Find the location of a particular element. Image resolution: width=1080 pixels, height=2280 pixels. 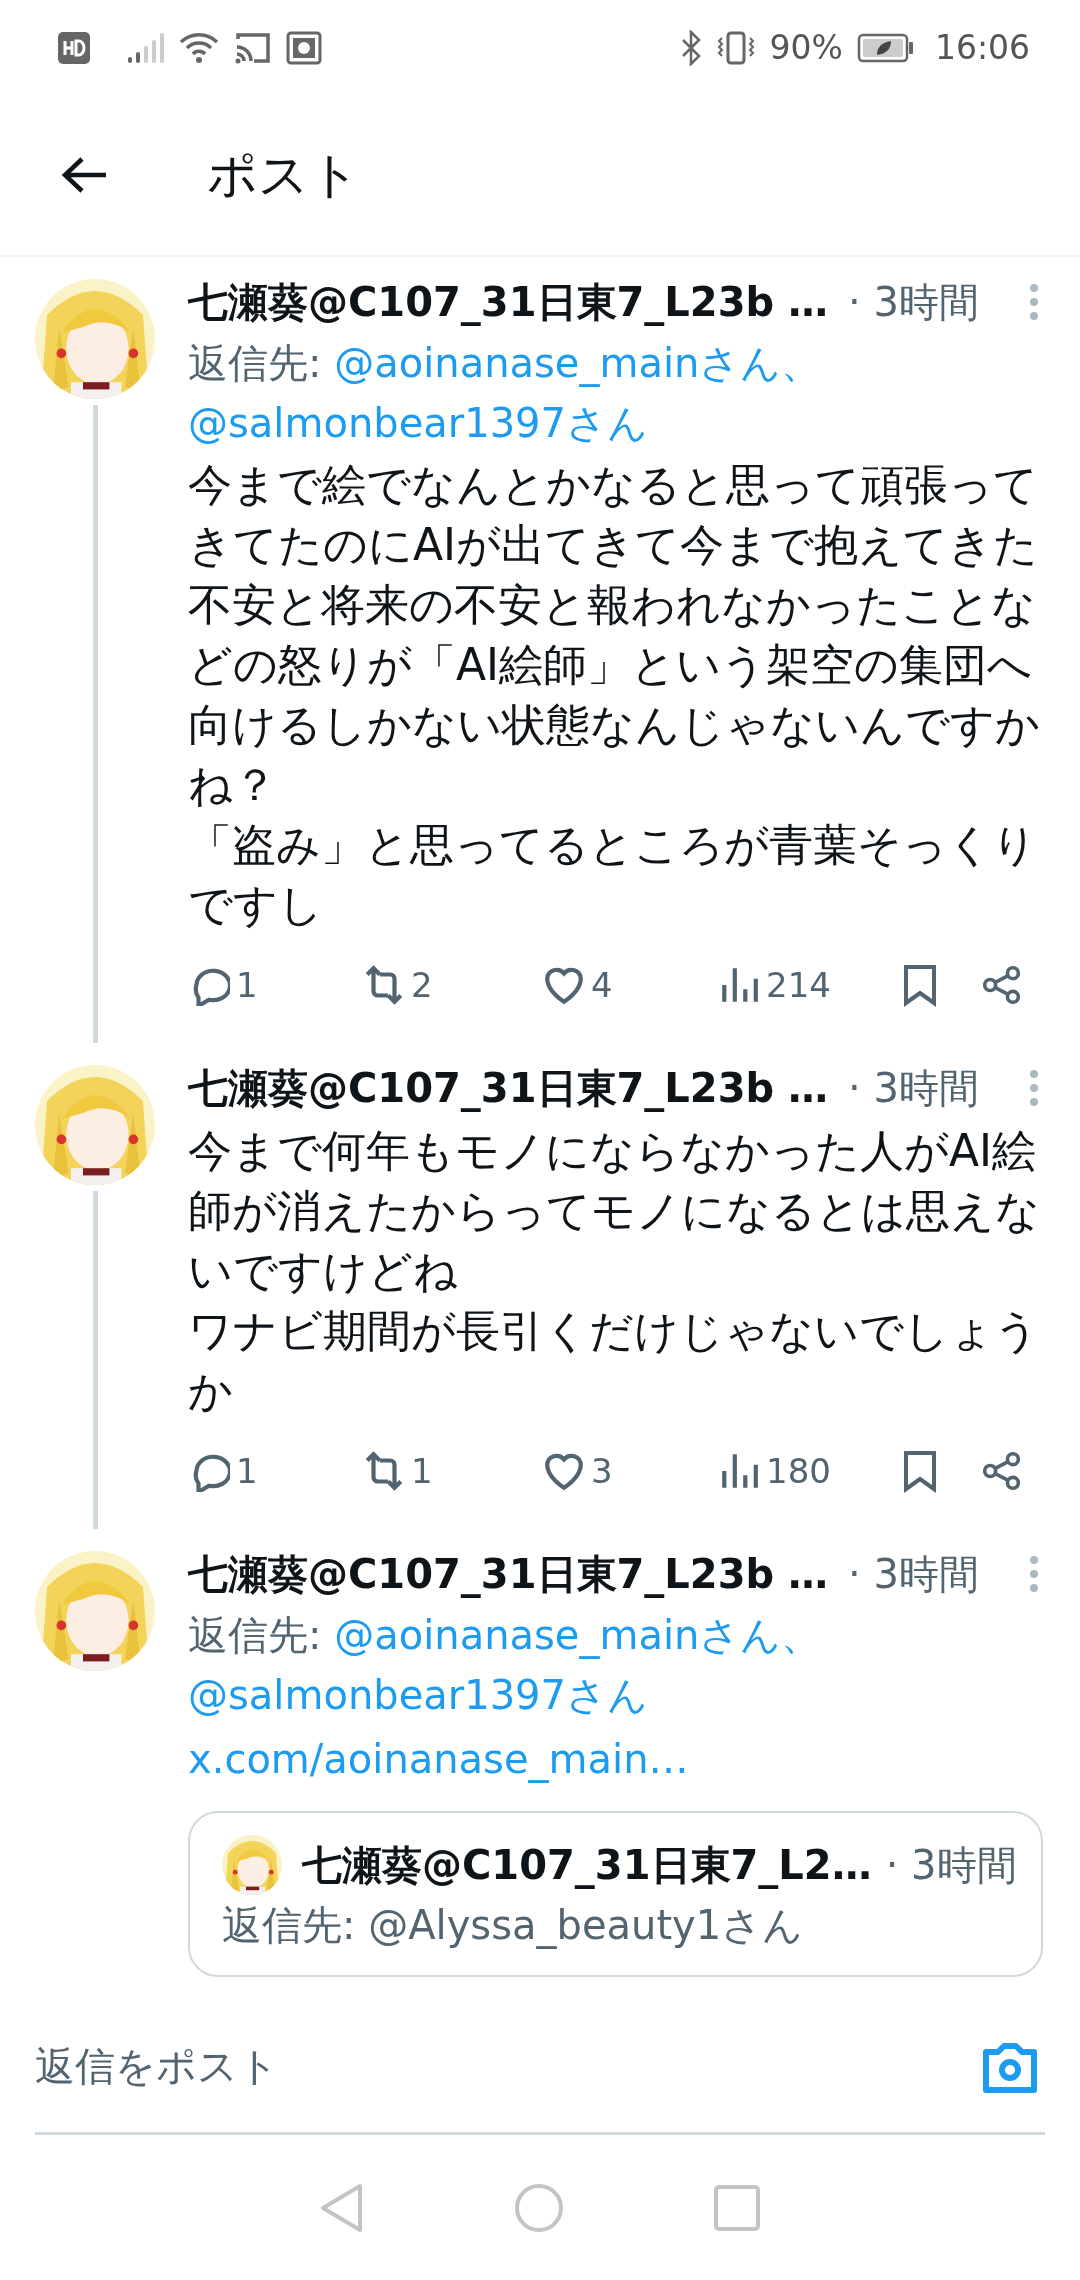

reply-to-text: 返信先: @aoinanase_mainさん、 @salmonbear1397さん is located at coordinates (505, 393).